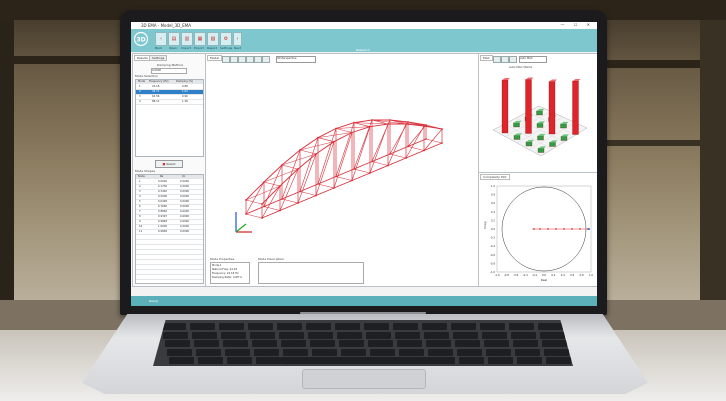 This screenshot has width=726, height=401. What do you see at coordinates (185, 81) in the screenshot?
I see `header-damping: Damping (%)` at bounding box center [185, 81].